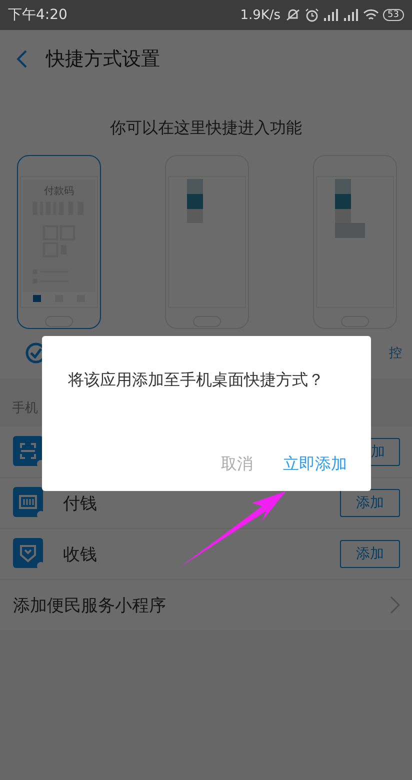 This screenshot has height=780, width=412. What do you see at coordinates (196, 380) in the screenshot?
I see `dialog-message: 将该应用添加至手机桌面快捷方式？` at bounding box center [196, 380].